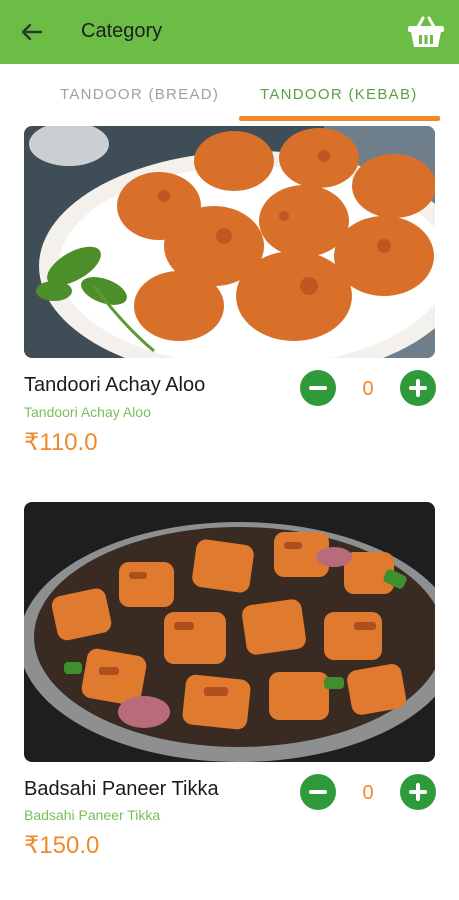 The image size is (459, 900). What do you see at coordinates (339, 94) in the screenshot?
I see `tab-tandoor-kebab: TANDOOR (KEBAB)` at bounding box center [339, 94].